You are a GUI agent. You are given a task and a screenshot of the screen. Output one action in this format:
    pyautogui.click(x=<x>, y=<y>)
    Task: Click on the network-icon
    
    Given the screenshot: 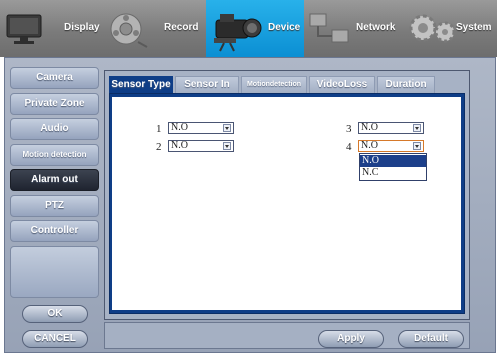 What is the action you would take?
    pyautogui.click(x=329, y=28)
    